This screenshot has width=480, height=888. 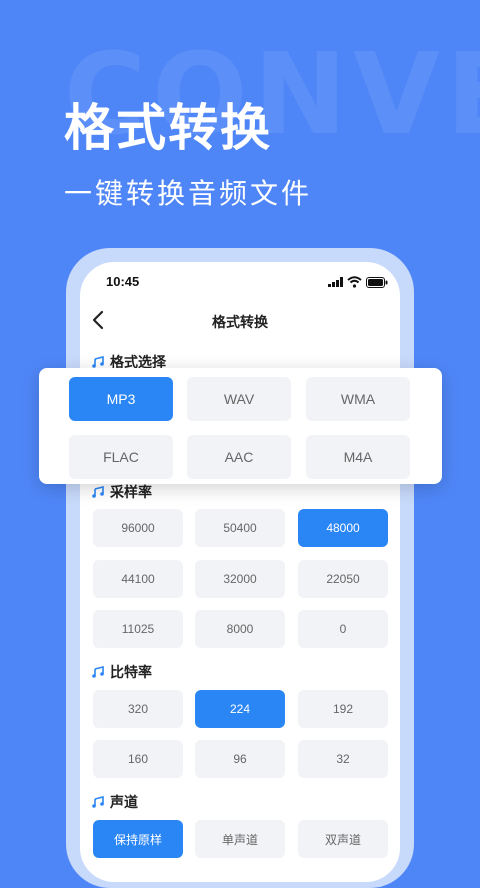 I want to click on bitrate-section-title: 比特率, so click(x=122, y=672).